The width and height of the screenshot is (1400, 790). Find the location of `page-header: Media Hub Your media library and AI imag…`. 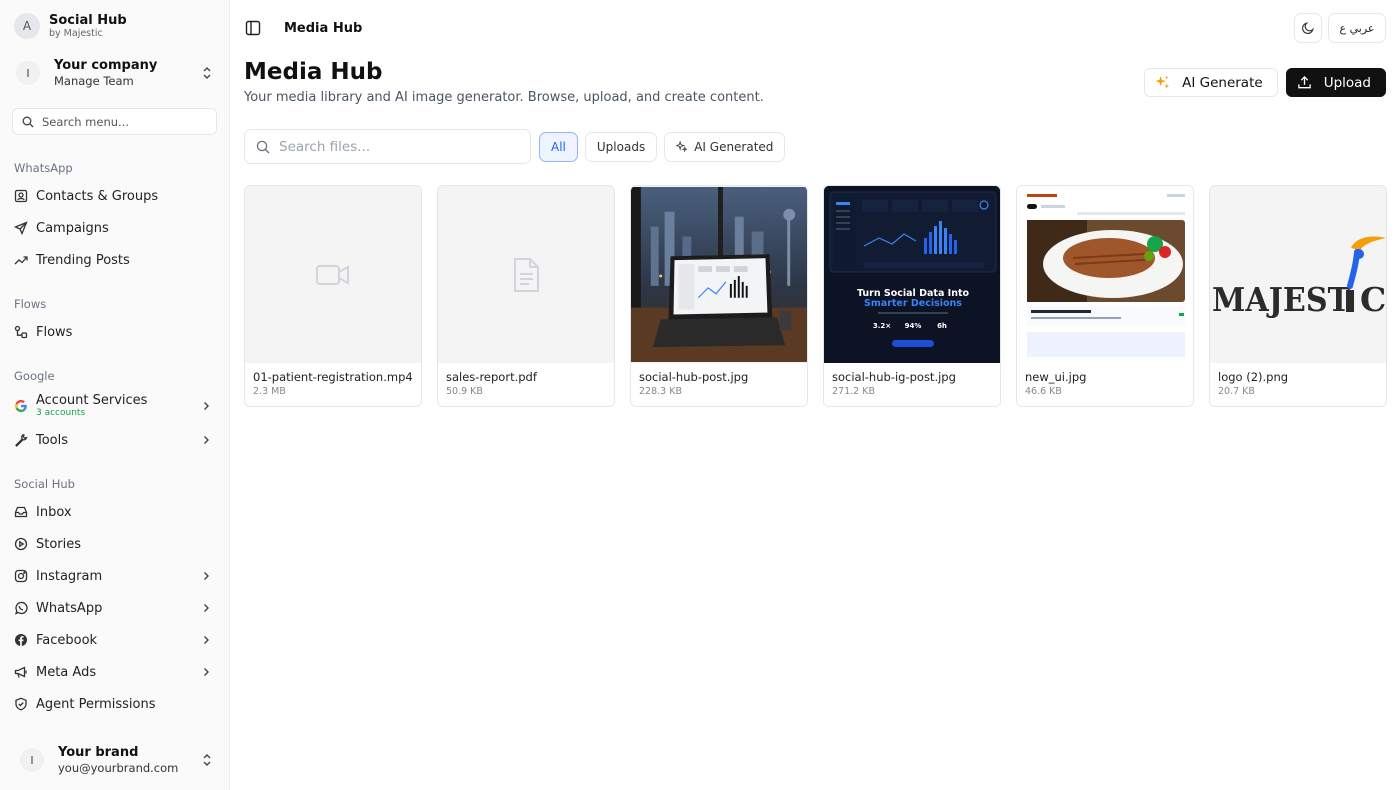

page-header: Media Hub Your media library and AI imag… is located at coordinates (815, 88).